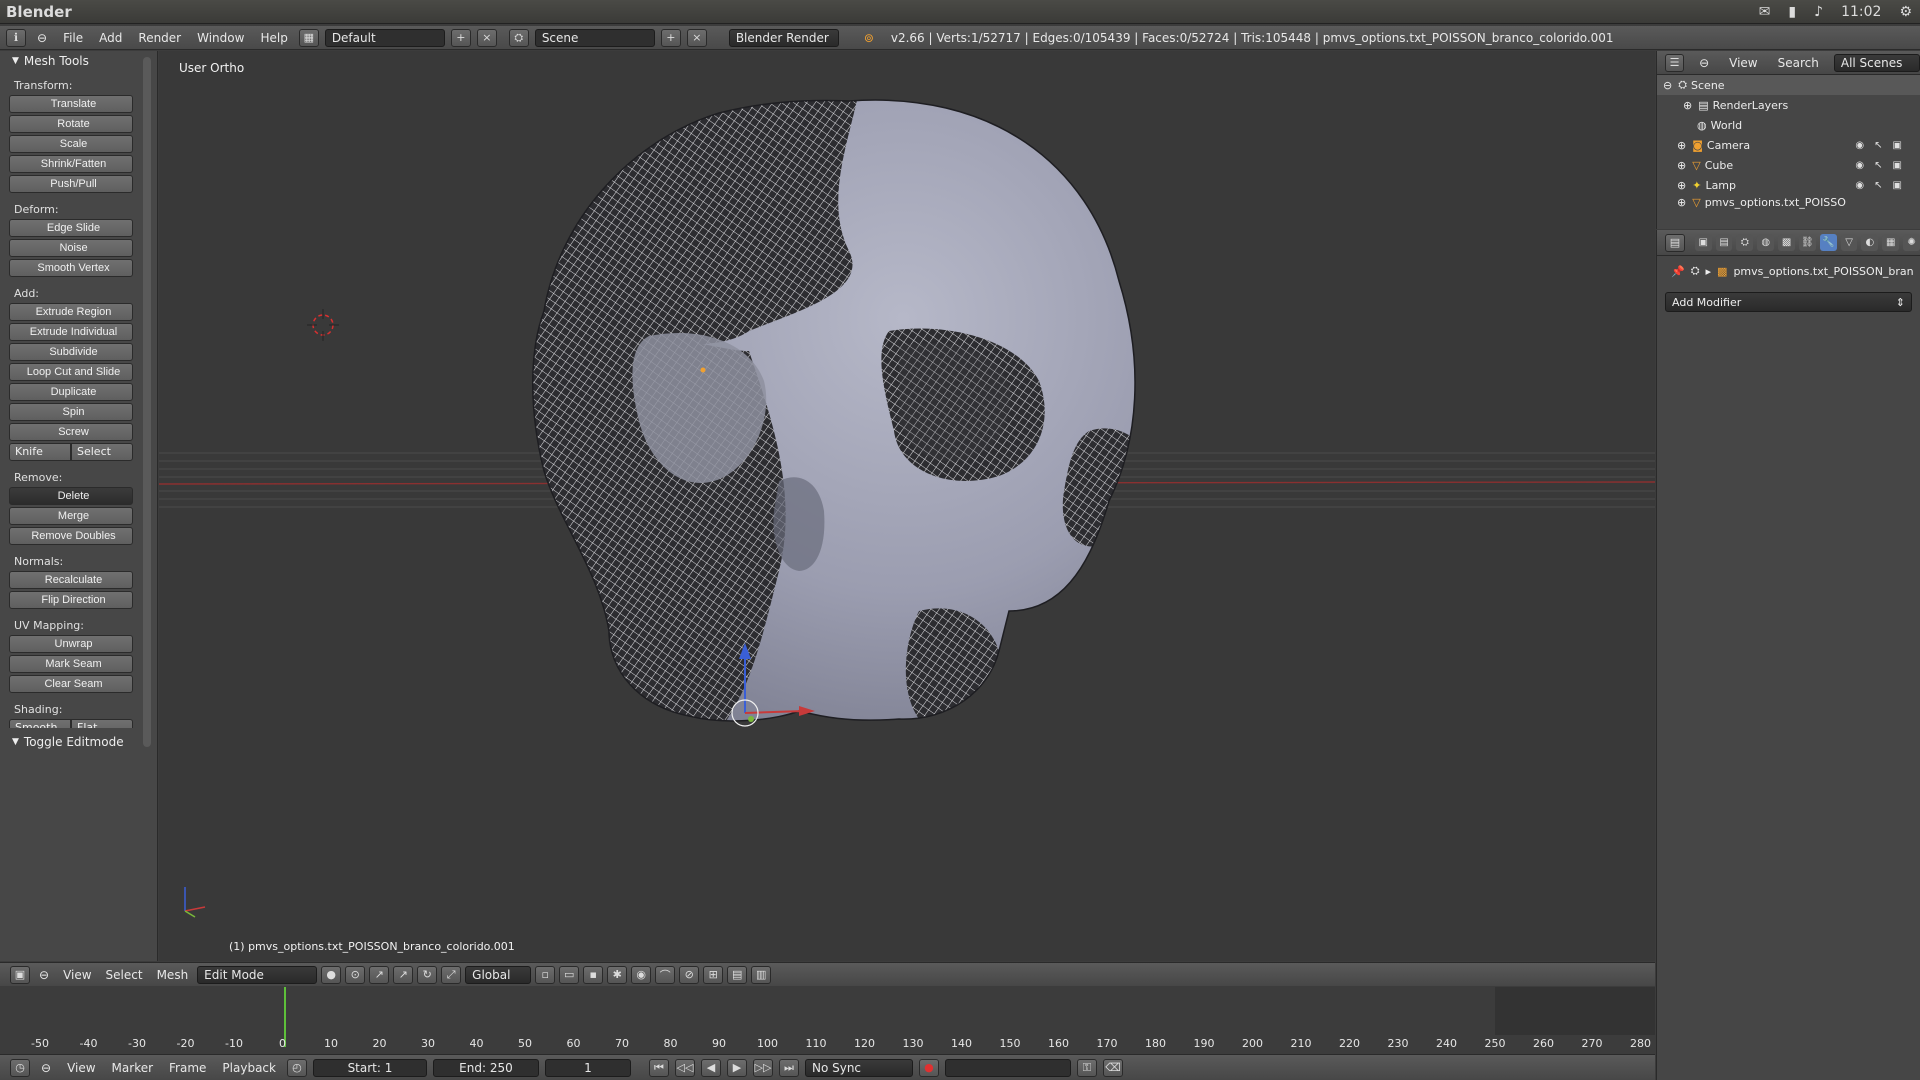 Image resolution: width=1920 pixels, height=1080 pixels. I want to click on screen-layout-field: Default, so click(384, 37).